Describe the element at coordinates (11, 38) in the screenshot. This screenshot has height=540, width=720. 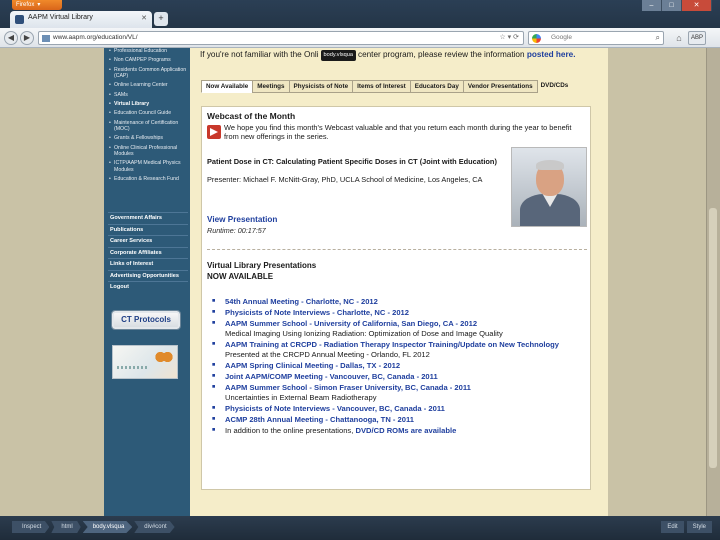
I see `back-arrow-icon: ◀` at that location.